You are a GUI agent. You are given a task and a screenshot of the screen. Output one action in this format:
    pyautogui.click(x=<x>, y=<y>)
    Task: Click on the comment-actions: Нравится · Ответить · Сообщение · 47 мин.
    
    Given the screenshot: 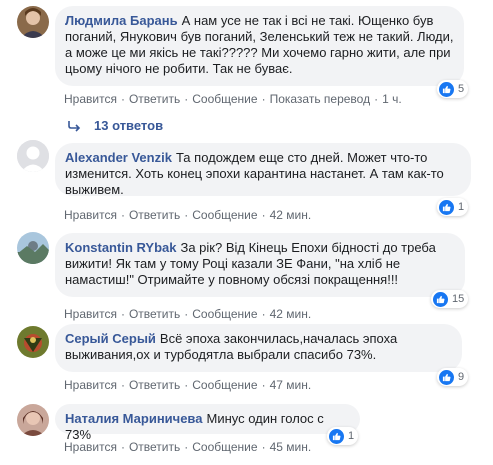 What is the action you would take?
    pyautogui.click(x=188, y=385)
    